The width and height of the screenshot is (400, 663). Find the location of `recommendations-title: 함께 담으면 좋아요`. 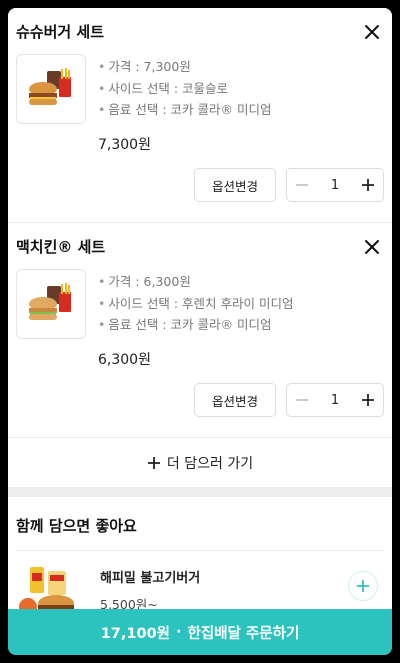

recommendations-title: 함께 담으면 좋아요 is located at coordinates (76, 526).